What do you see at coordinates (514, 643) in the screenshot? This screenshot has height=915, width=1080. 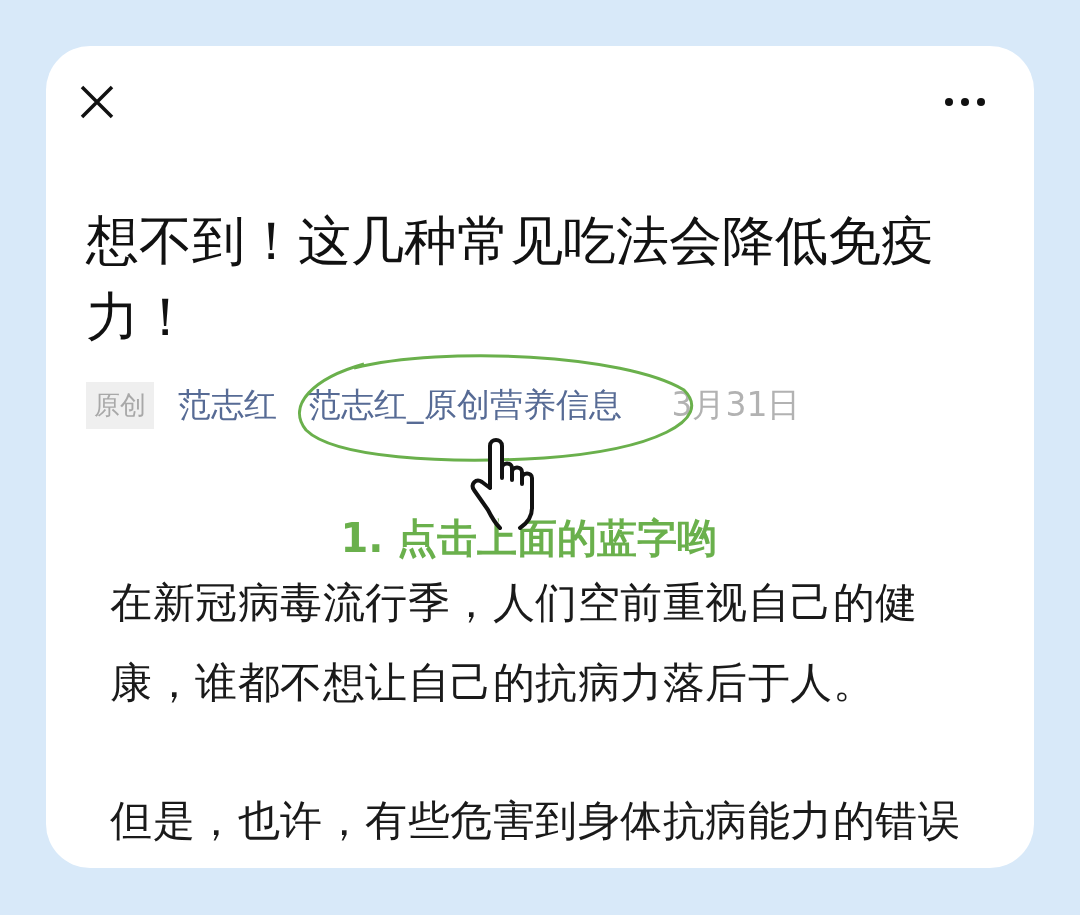 I see `article-paragraph: 在新冠病毒流行季，人们空前重视自己的健康，谁都不想让自己的抗病力落后于人。` at bounding box center [514, 643].